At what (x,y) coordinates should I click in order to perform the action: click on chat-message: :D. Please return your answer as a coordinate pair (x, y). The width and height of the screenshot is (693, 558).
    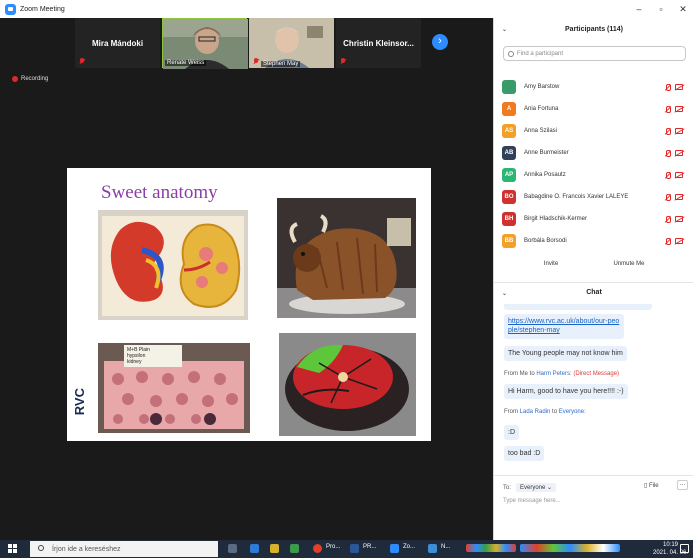
    Looking at the image, I should click on (511, 433).